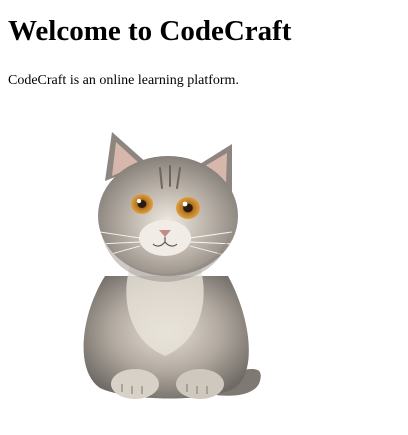 This screenshot has width=408, height=435. I want to click on page-title: Welcome to CodeCraft, so click(150, 31).